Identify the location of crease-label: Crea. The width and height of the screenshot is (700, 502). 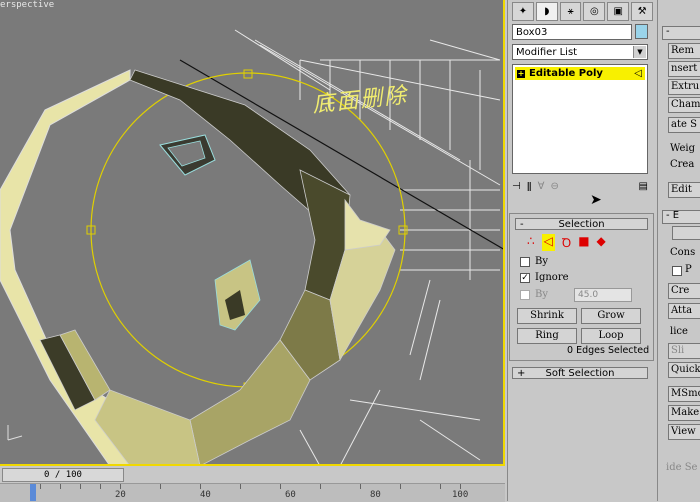
(682, 164).